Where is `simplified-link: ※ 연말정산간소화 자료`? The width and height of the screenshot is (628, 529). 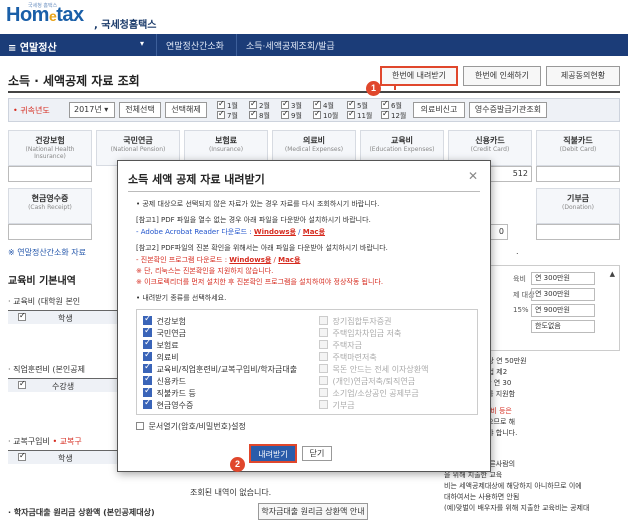
simplified-link: ※ 연말정산간소화 자료 is located at coordinates (47, 252).